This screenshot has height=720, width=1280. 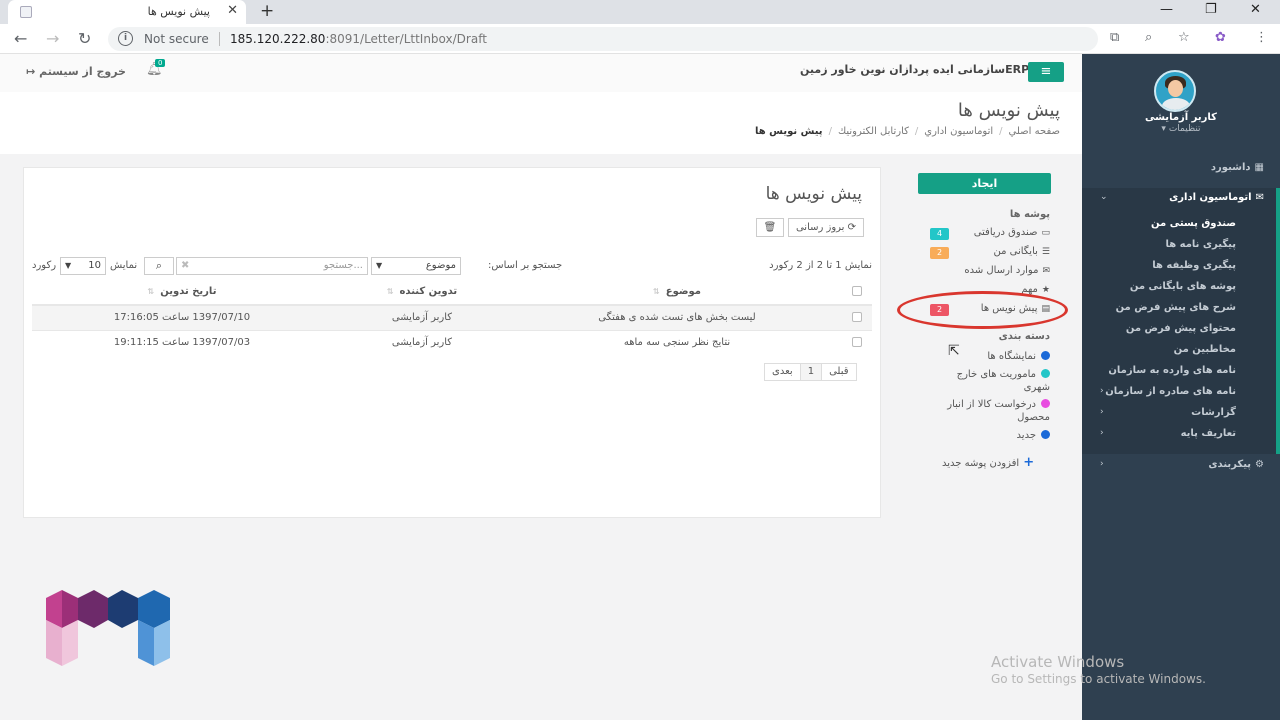 I want to click on date-cell: 1397/07/03 ساعت 19:11:15, so click(x=182, y=342).